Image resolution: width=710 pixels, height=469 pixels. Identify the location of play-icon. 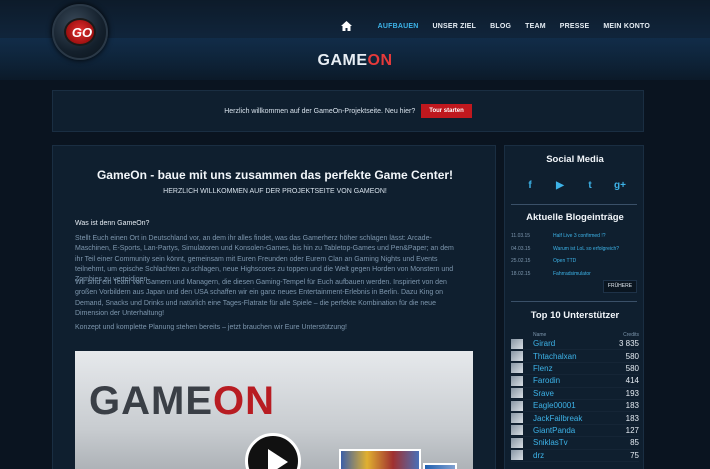
(273, 451).